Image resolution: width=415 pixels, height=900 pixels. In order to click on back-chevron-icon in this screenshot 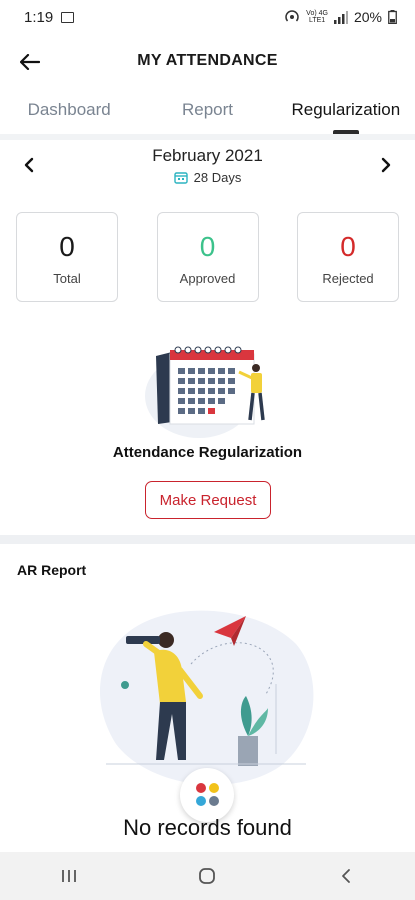, I will do `click(345, 876)`.